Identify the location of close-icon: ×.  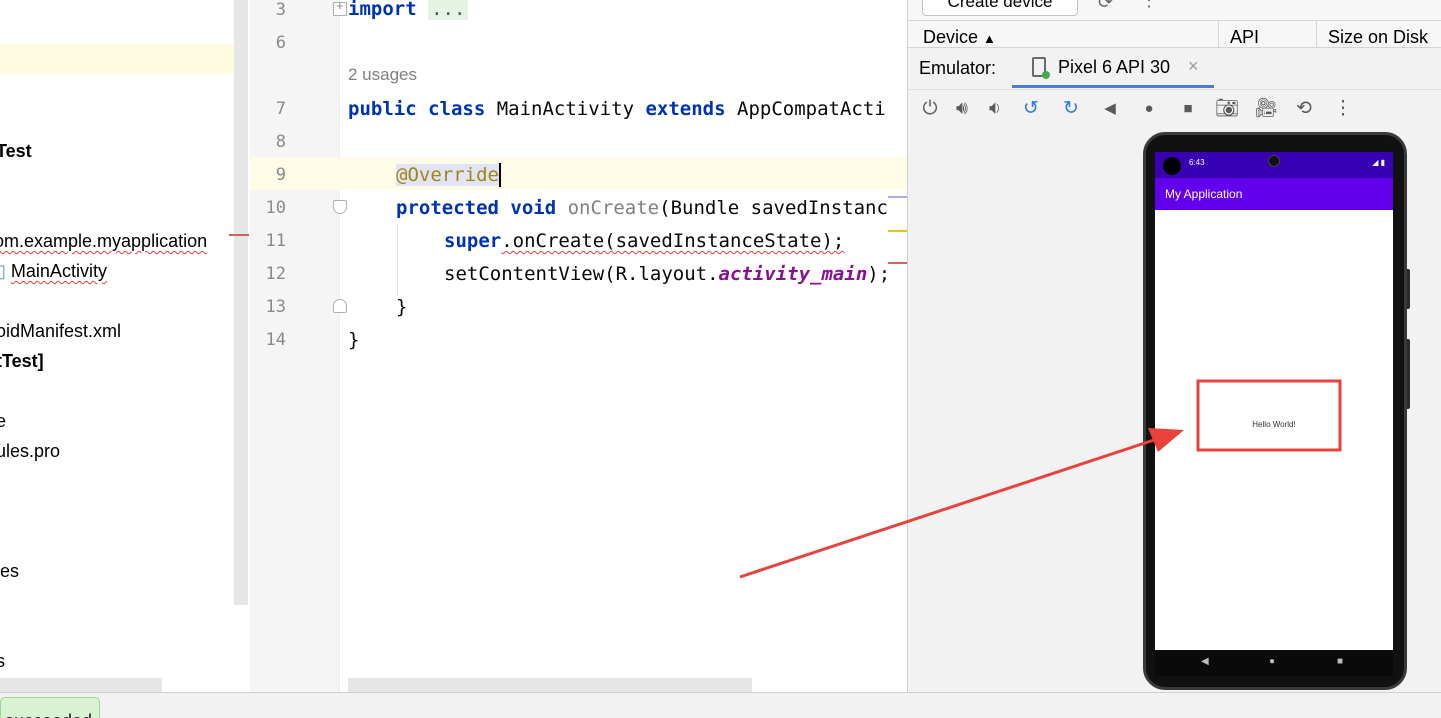
(1193, 66).